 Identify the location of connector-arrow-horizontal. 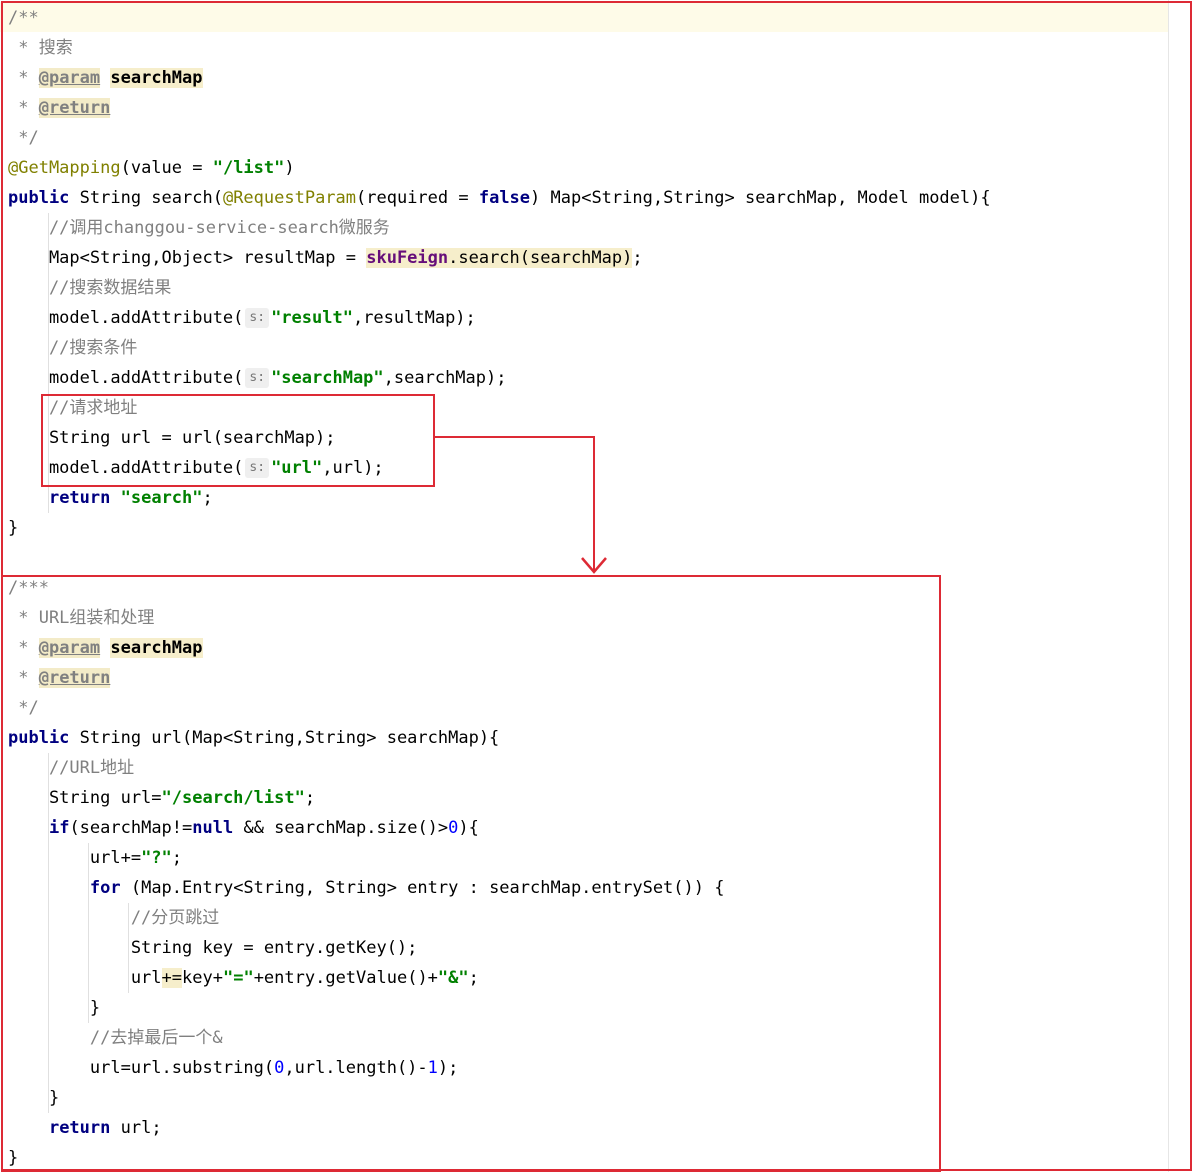
(515, 437).